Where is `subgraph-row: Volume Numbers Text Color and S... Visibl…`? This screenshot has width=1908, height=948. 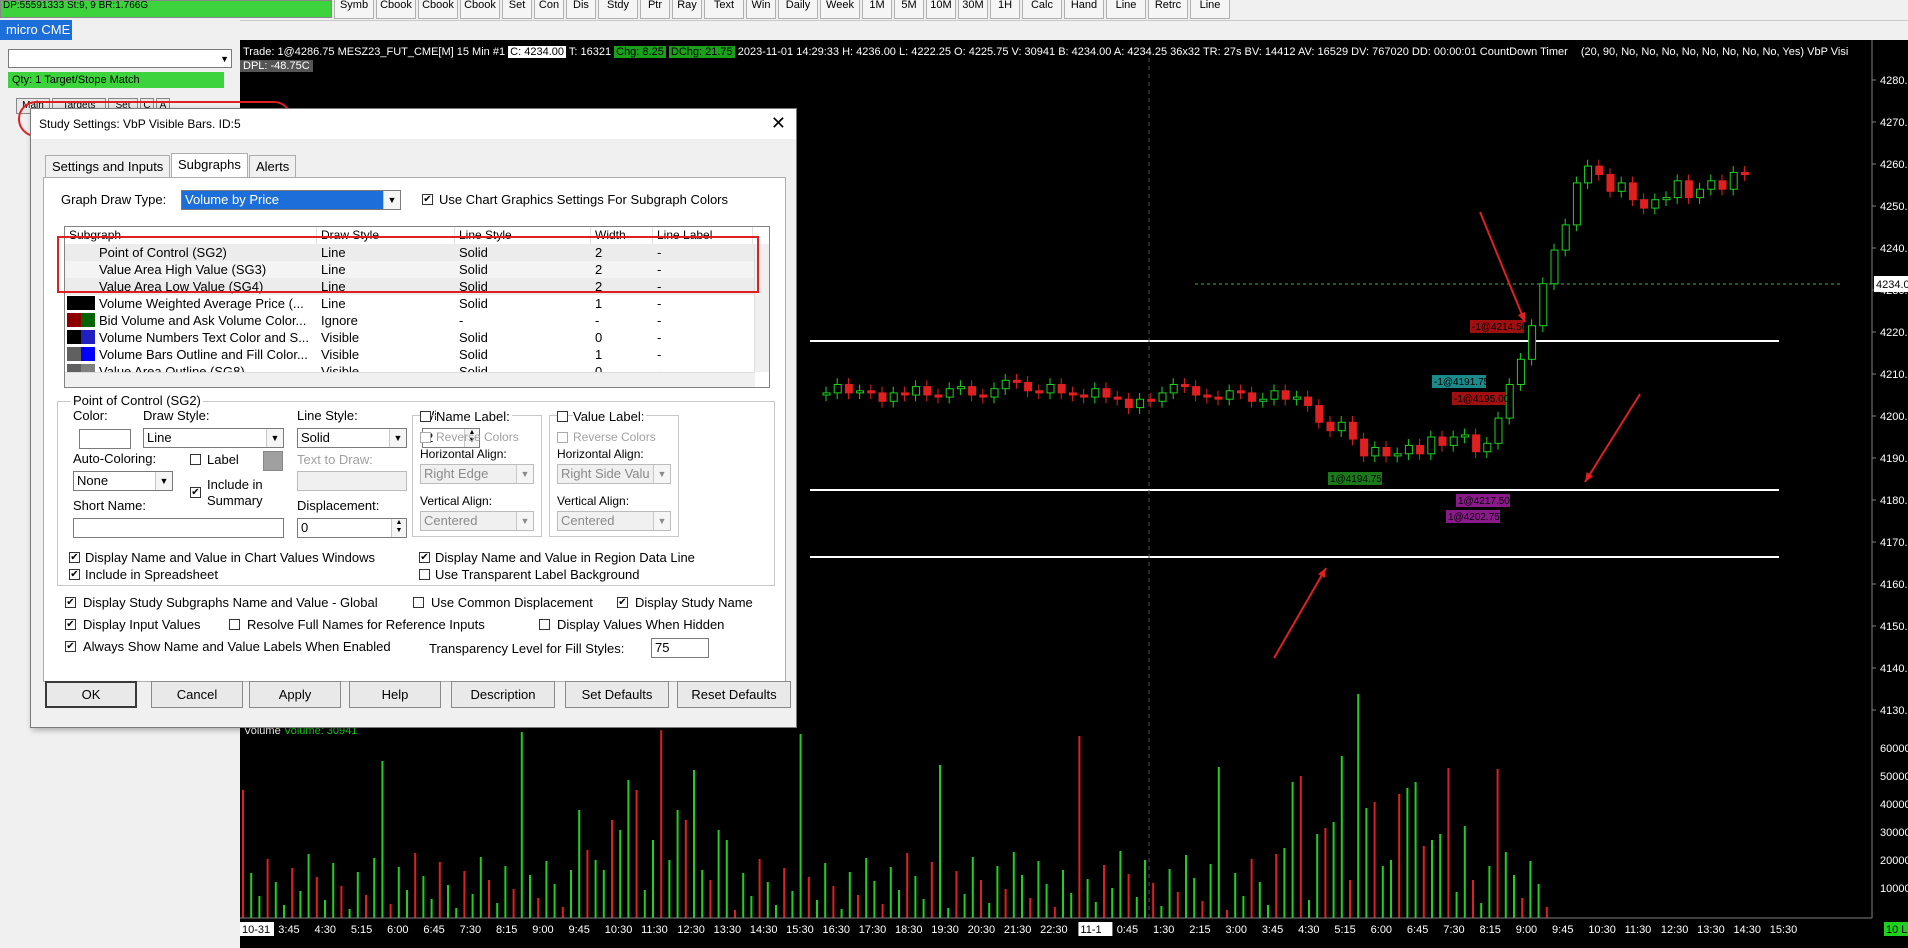
subgraph-row: Volume Numbers Text Color and S... Visibl… is located at coordinates (417, 337).